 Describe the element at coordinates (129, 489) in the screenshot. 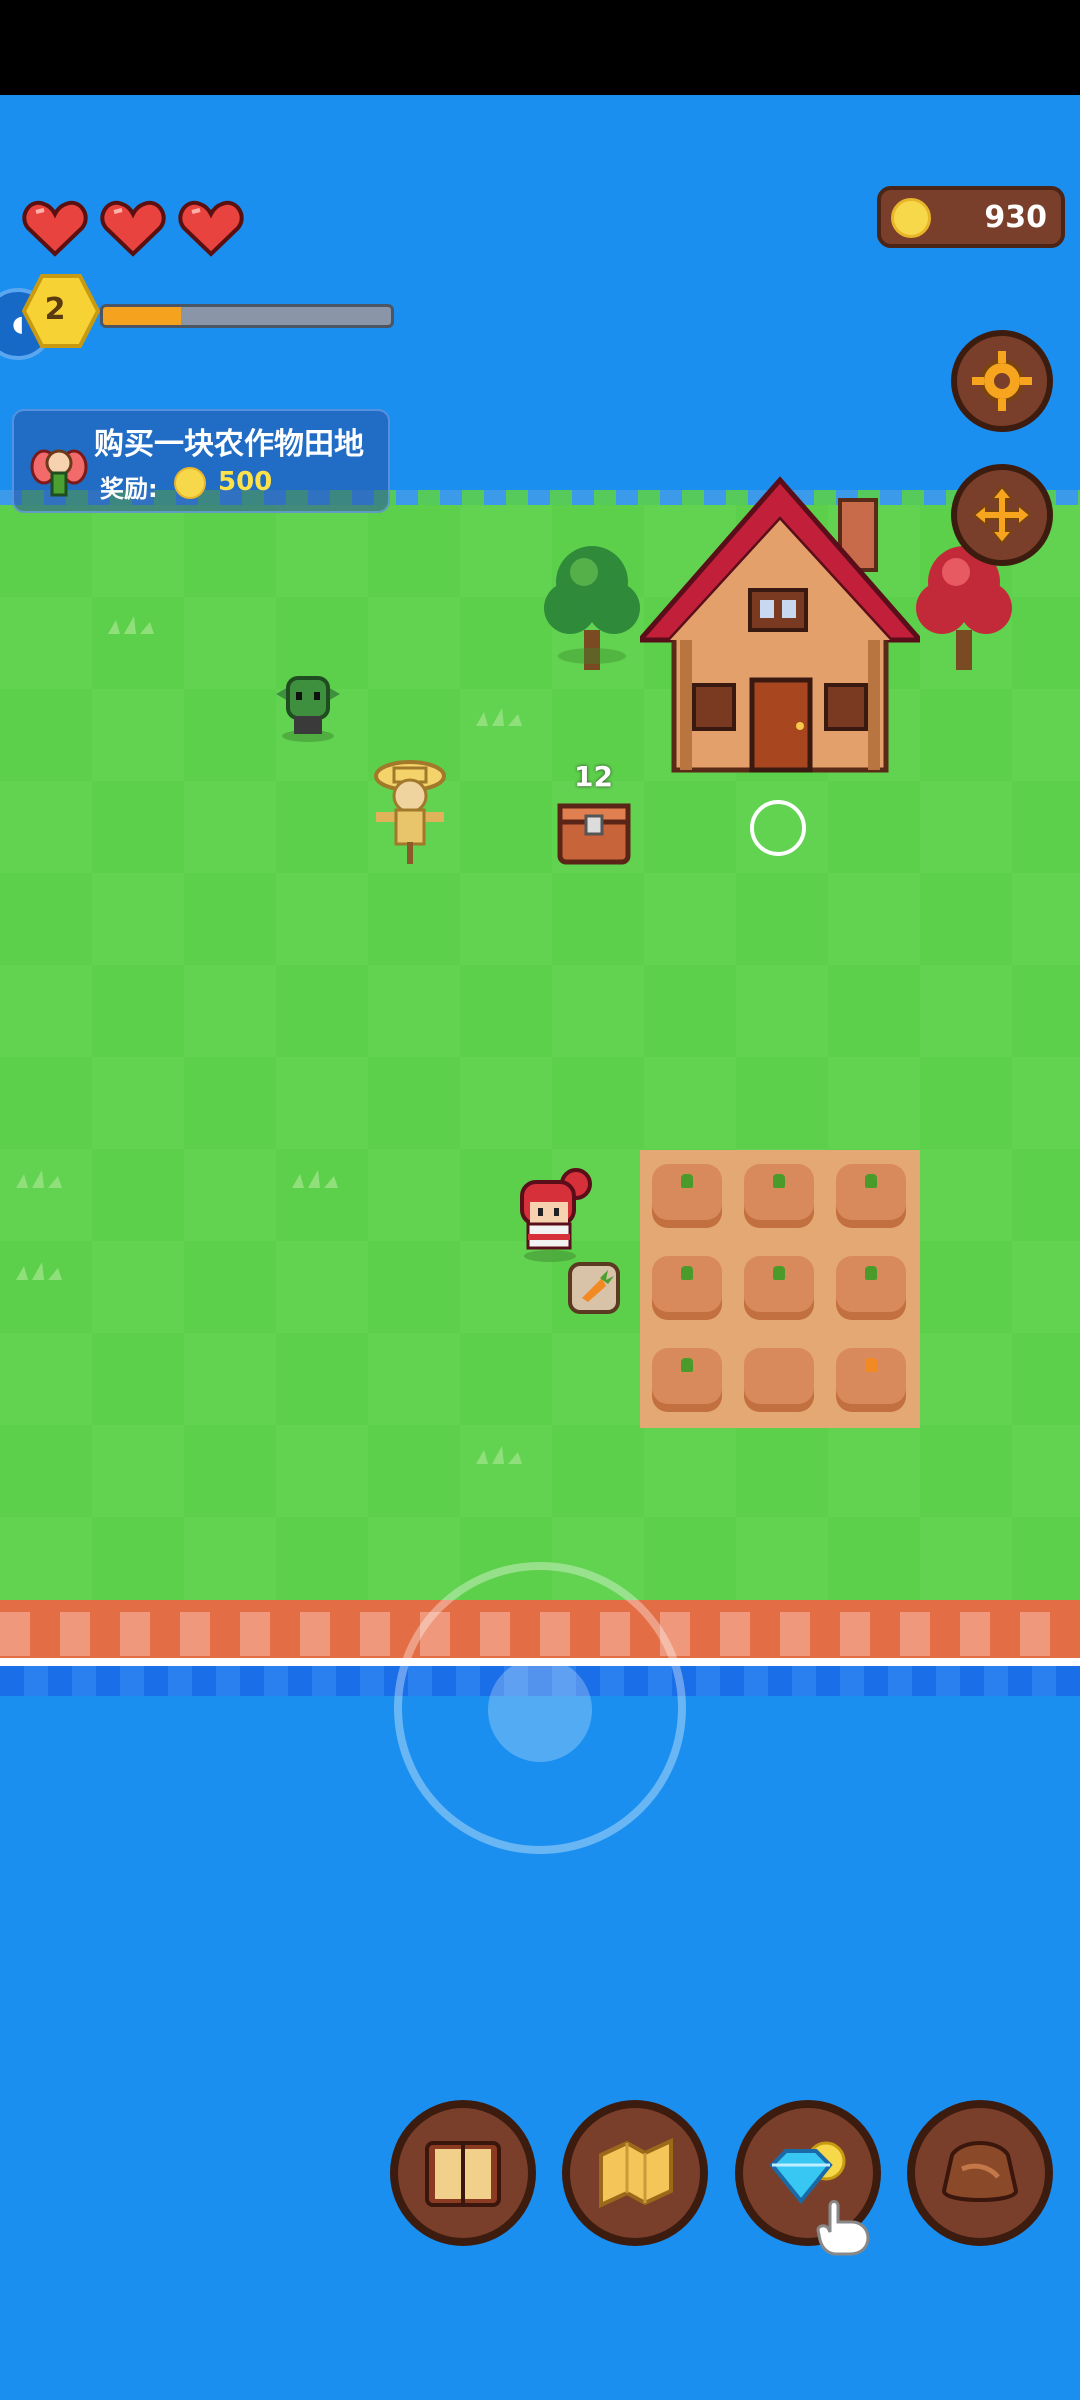

I see `quest-reward-label: 奖励:` at that location.